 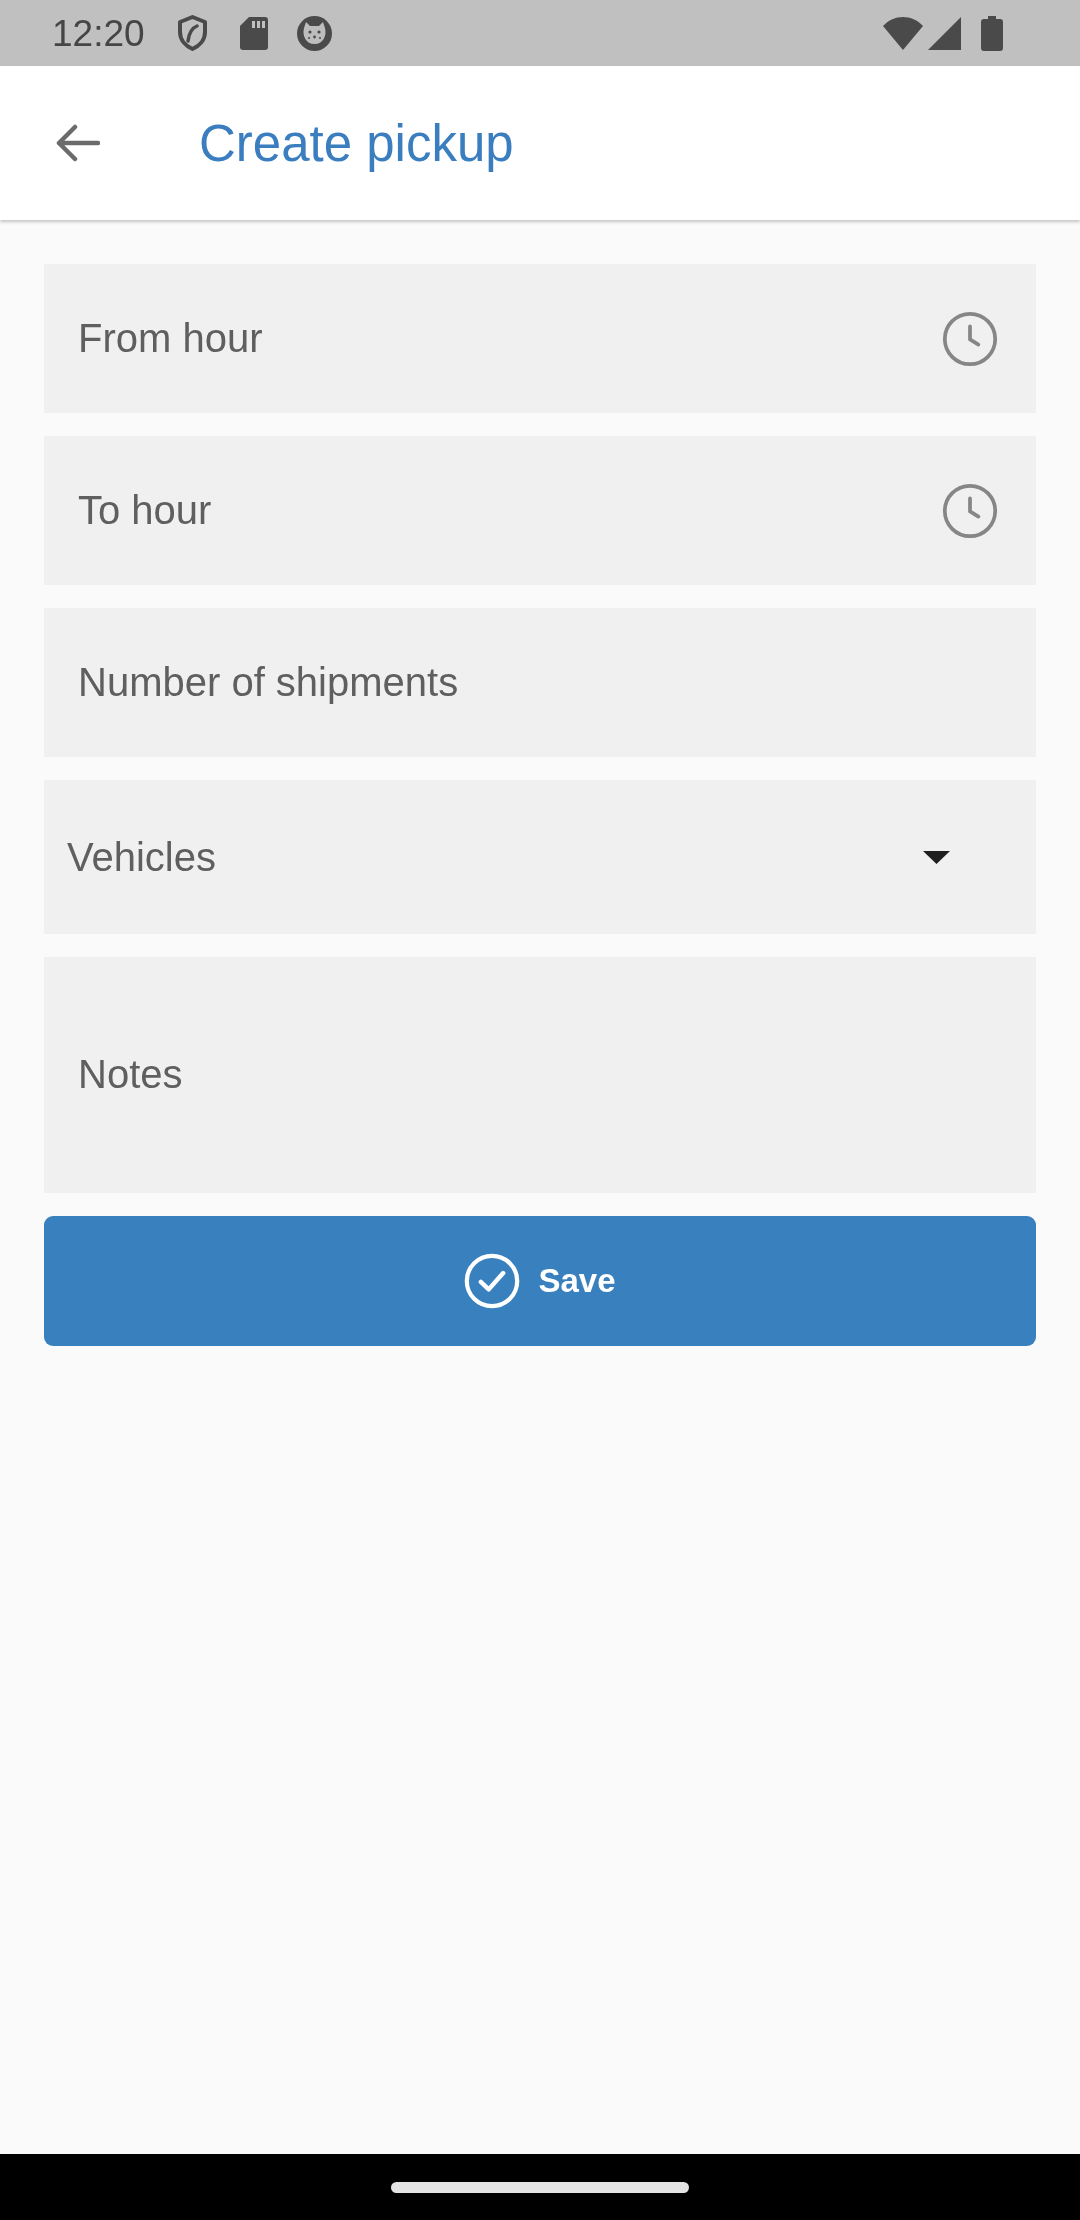 What do you see at coordinates (192, 33) in the screenshot?
I see `shield-icon` at bounding box center [192, 33].